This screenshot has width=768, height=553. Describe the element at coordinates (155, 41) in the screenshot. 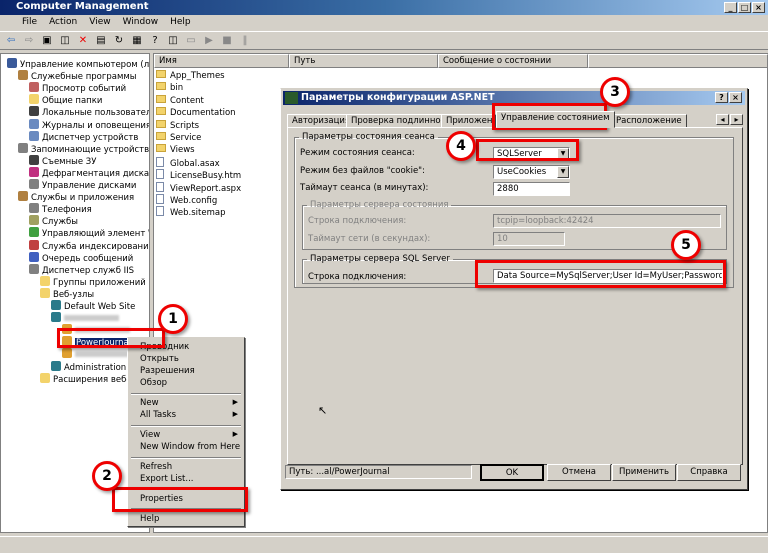

I see `help-icon: ?` at that location.